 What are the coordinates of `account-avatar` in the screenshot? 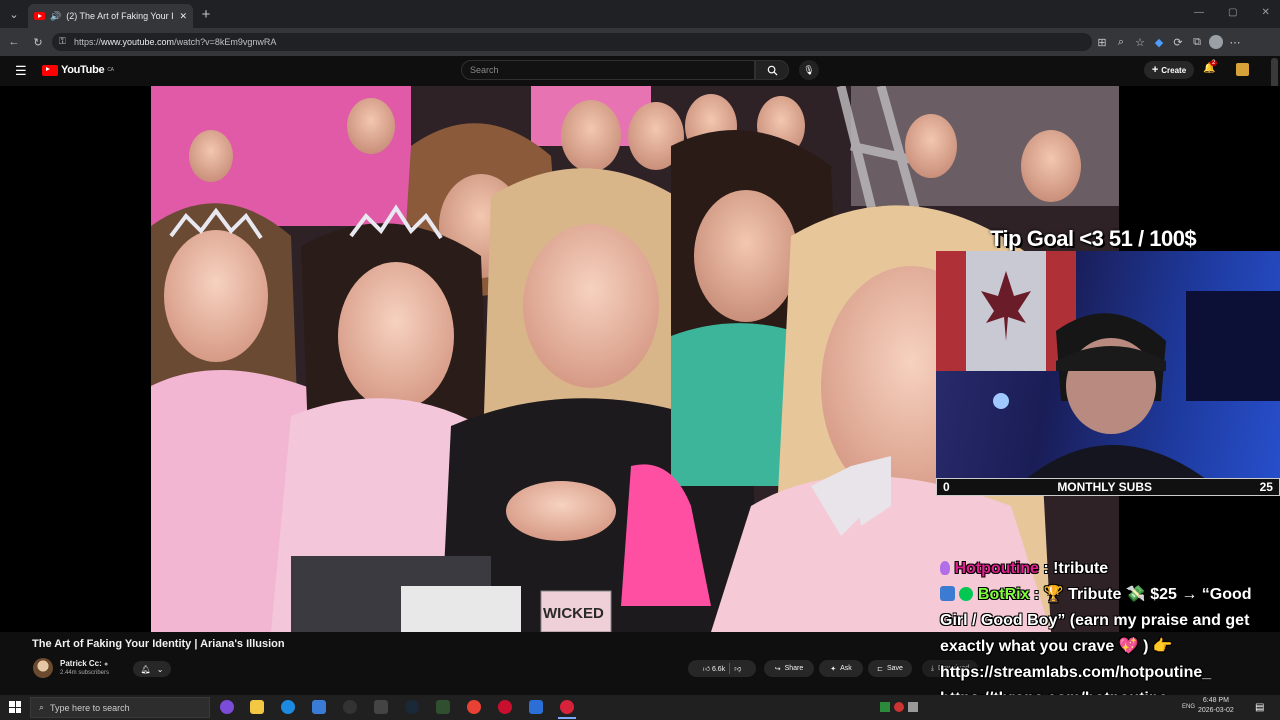 It's located at (1242, 69).